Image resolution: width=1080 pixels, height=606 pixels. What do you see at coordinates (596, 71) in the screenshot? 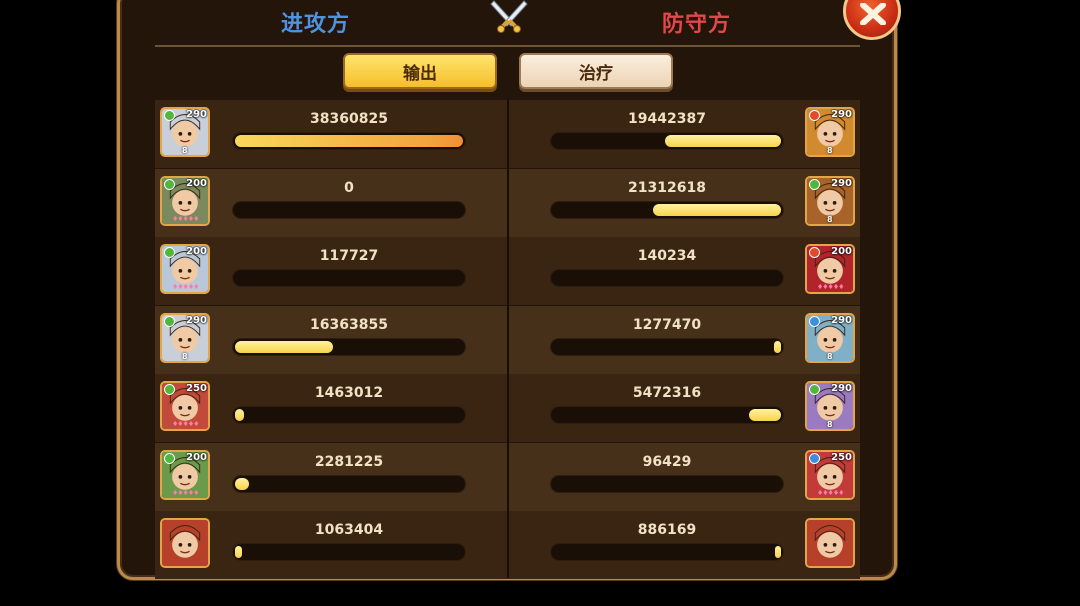
I see `tab-heal: 治疗` at bounding box center [596, 71].